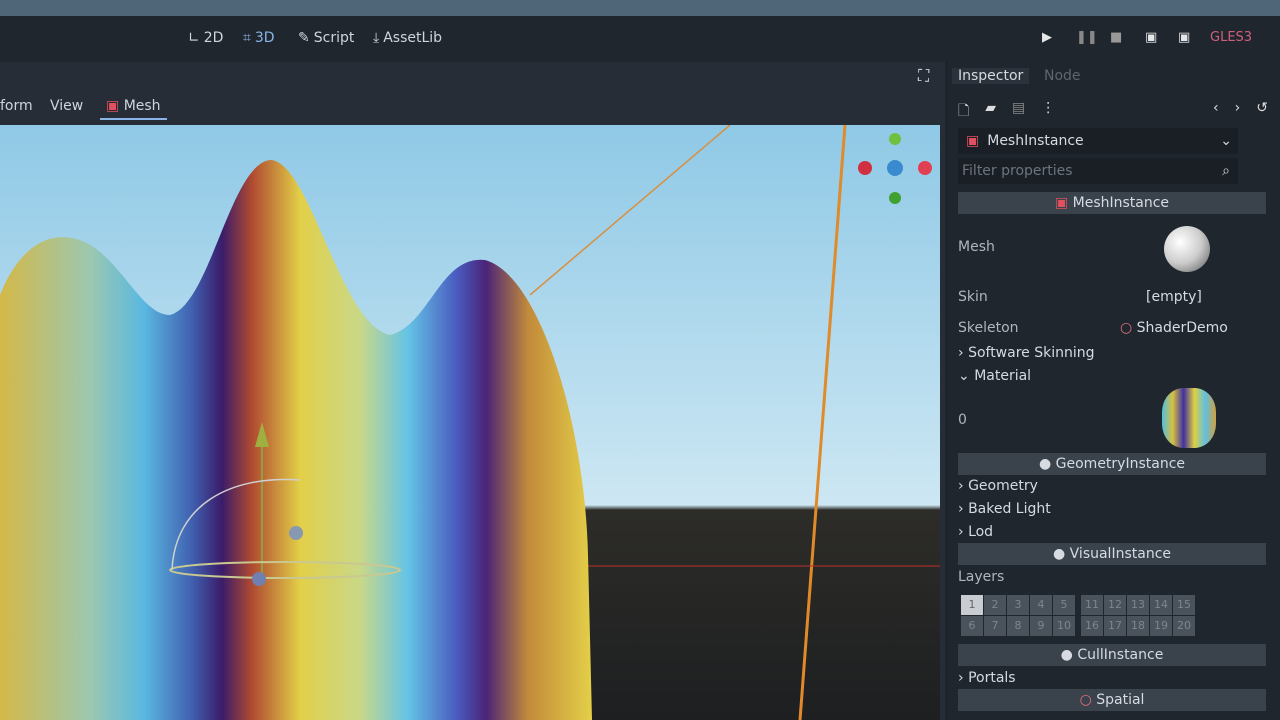  What do you see at coordinates (470, 108) in the screenshot?
I see `viewport-menu-bar: form View ▣ Mesh` at bounding box center [470, 108].